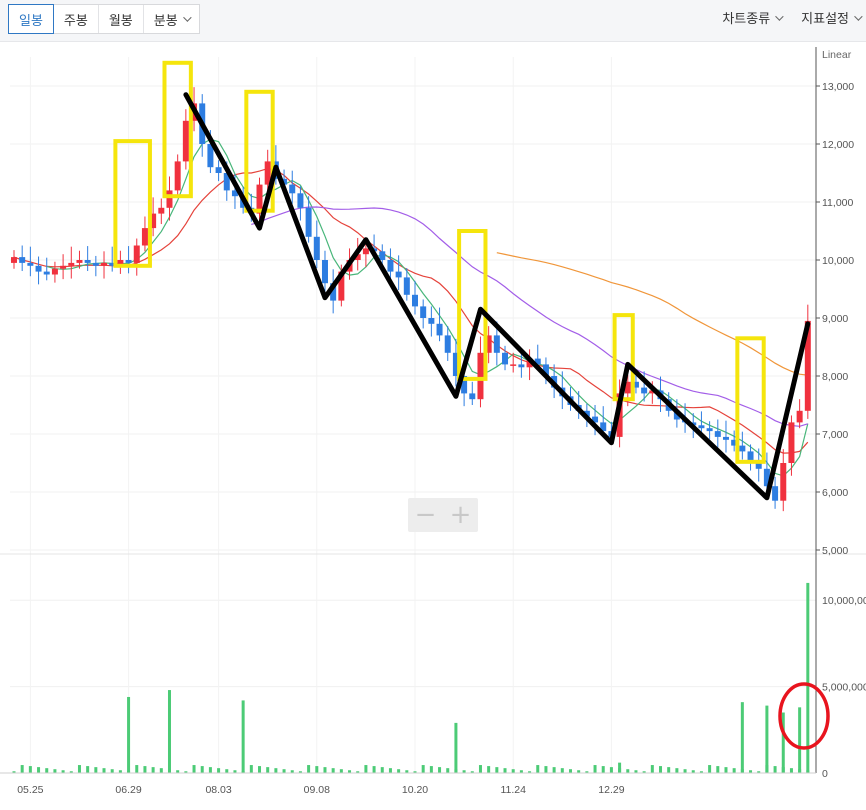 This screenshot has height=810, width=866. What do you see at coordinates (837, 203) in the screenshot?
I see `price-tick-label: 11,000` at bounding box center [837, 203].